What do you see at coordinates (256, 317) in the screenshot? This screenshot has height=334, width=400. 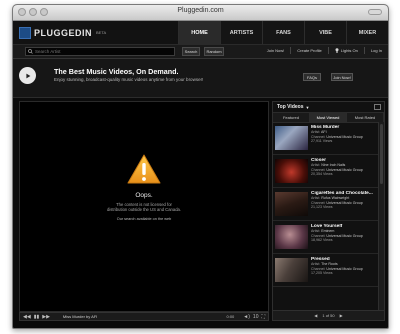 I see `volume-level: 10` at bounding box center [256, 317].